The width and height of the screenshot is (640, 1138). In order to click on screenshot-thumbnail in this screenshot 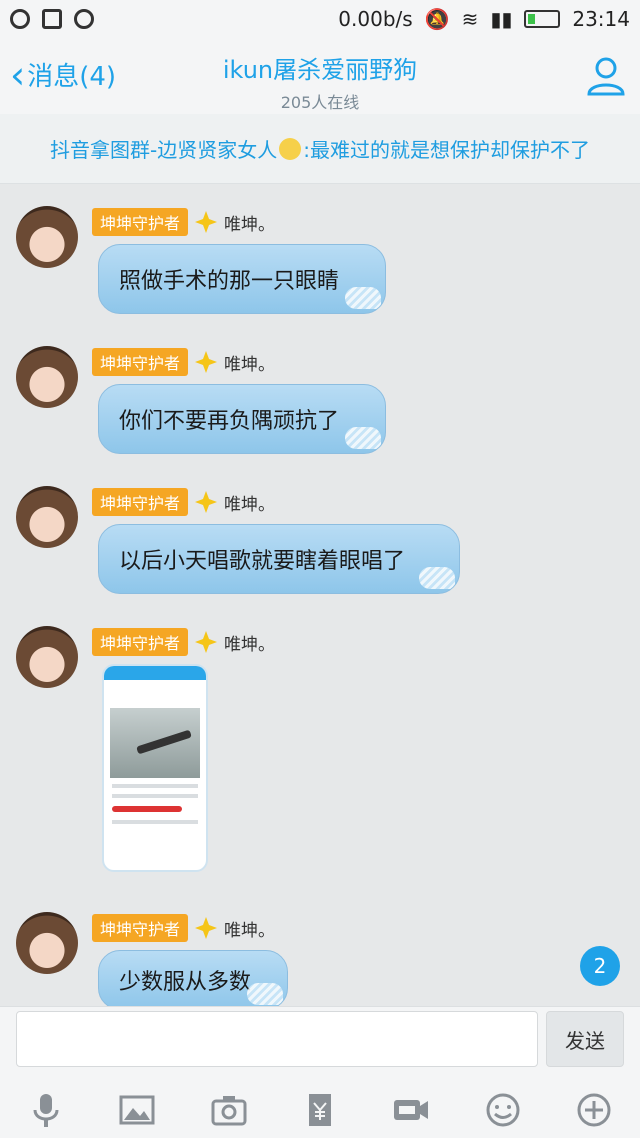, I will do `click(155, 743)`.